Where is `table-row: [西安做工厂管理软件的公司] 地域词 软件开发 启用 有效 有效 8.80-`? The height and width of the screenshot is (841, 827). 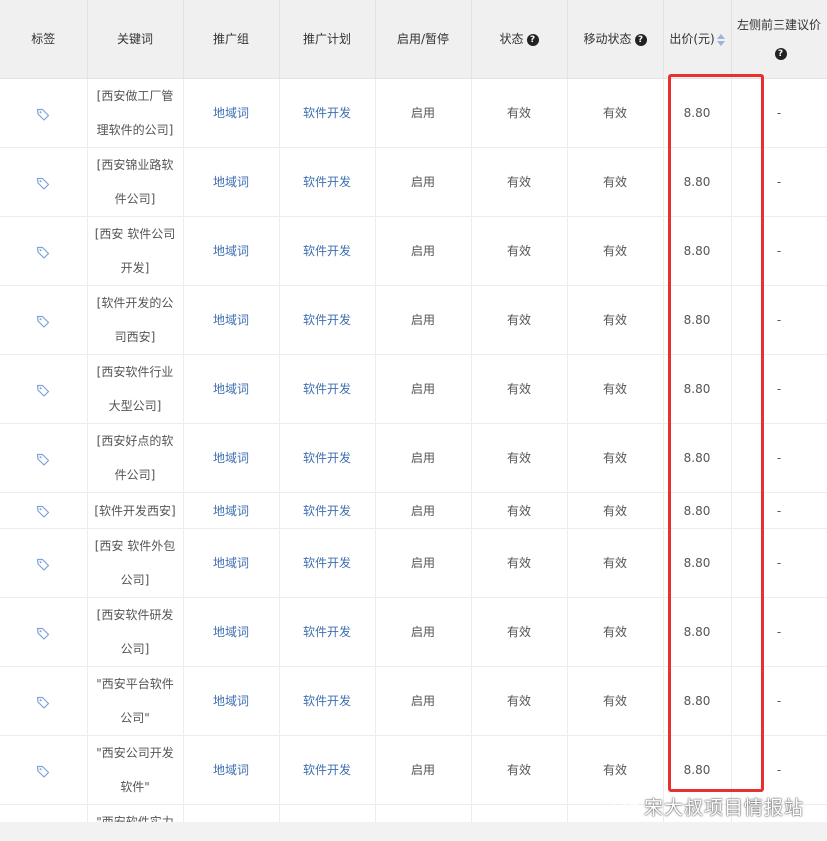 table-row: [西安做工厂管理软件的公司] 地域词 软件开发 启用 有效 有效 8.80- is located at coordinates (413, 113).